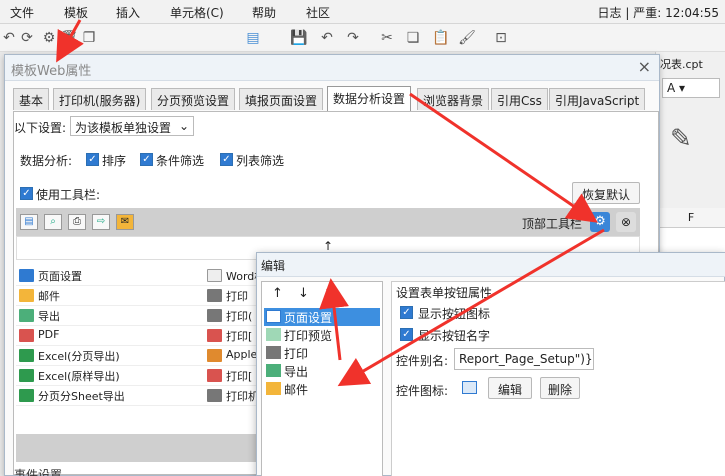  I want to click on file-tab: 况表.cpt, so click(681, 64).